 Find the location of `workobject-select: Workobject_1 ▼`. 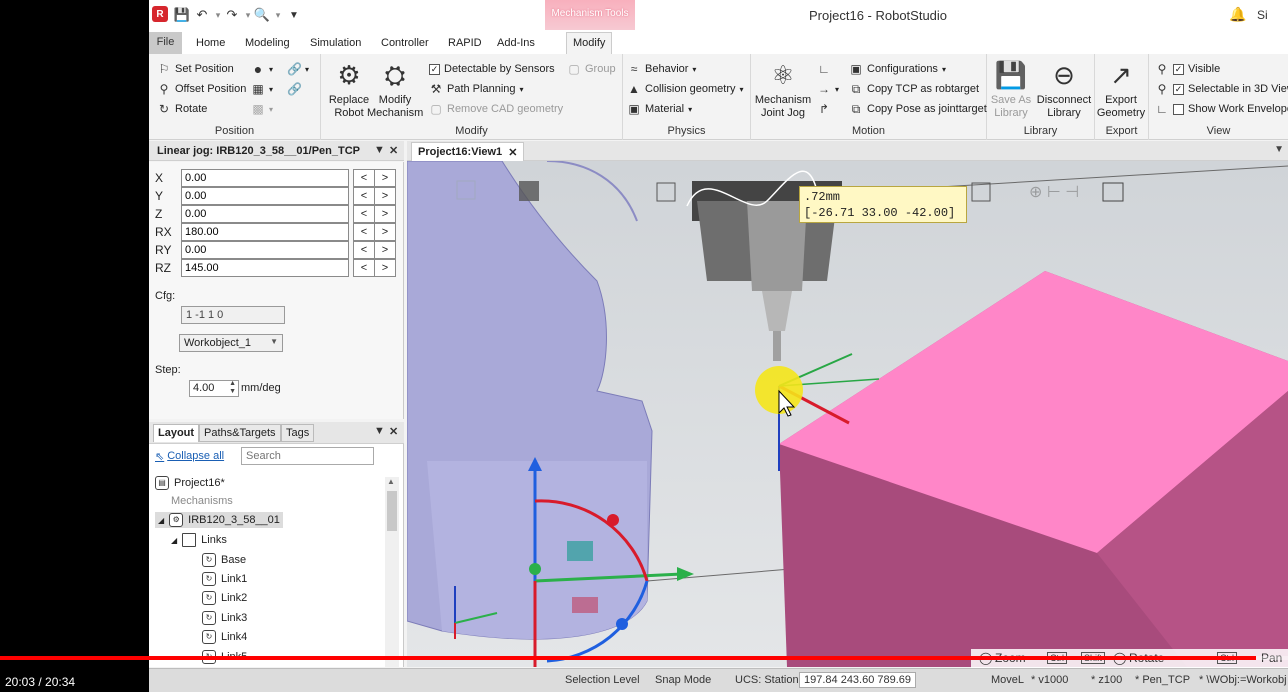

workobject-select: Workobject_1 ▼ is located at coordinates (231, 343).